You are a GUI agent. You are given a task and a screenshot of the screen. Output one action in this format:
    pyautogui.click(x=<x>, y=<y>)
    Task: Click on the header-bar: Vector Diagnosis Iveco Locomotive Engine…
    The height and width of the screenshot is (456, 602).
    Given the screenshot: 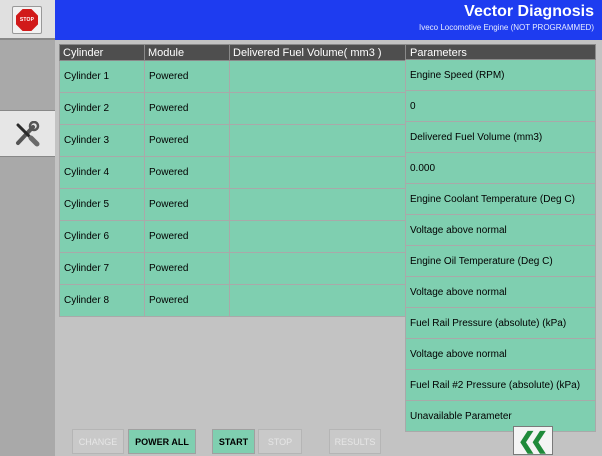 What is the action you would take?
    pyautogui.click(x=328, y=20)
    